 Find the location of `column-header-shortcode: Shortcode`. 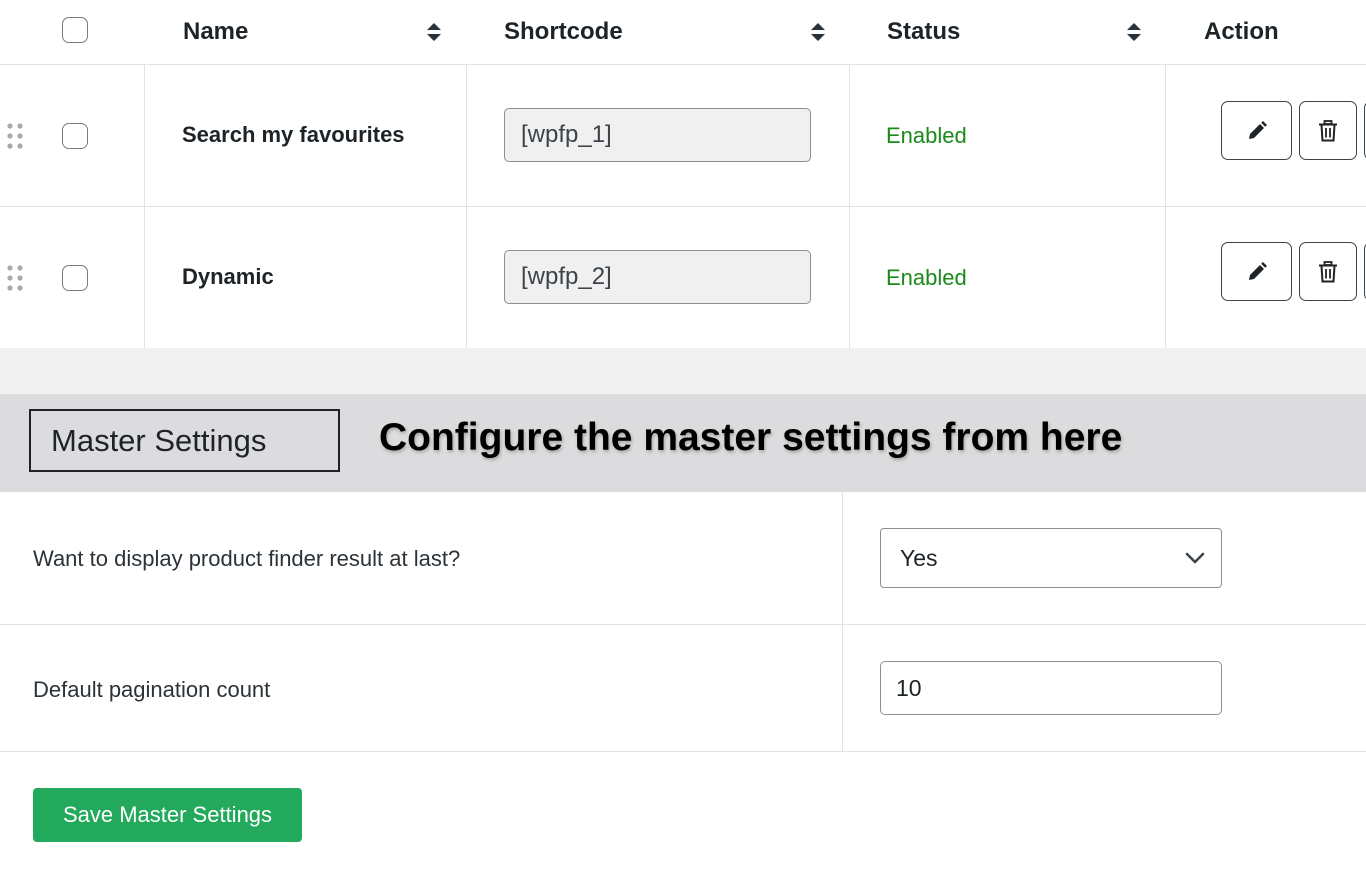

column-header-shortcode: Shortcode is located at coordinates (563, 32).